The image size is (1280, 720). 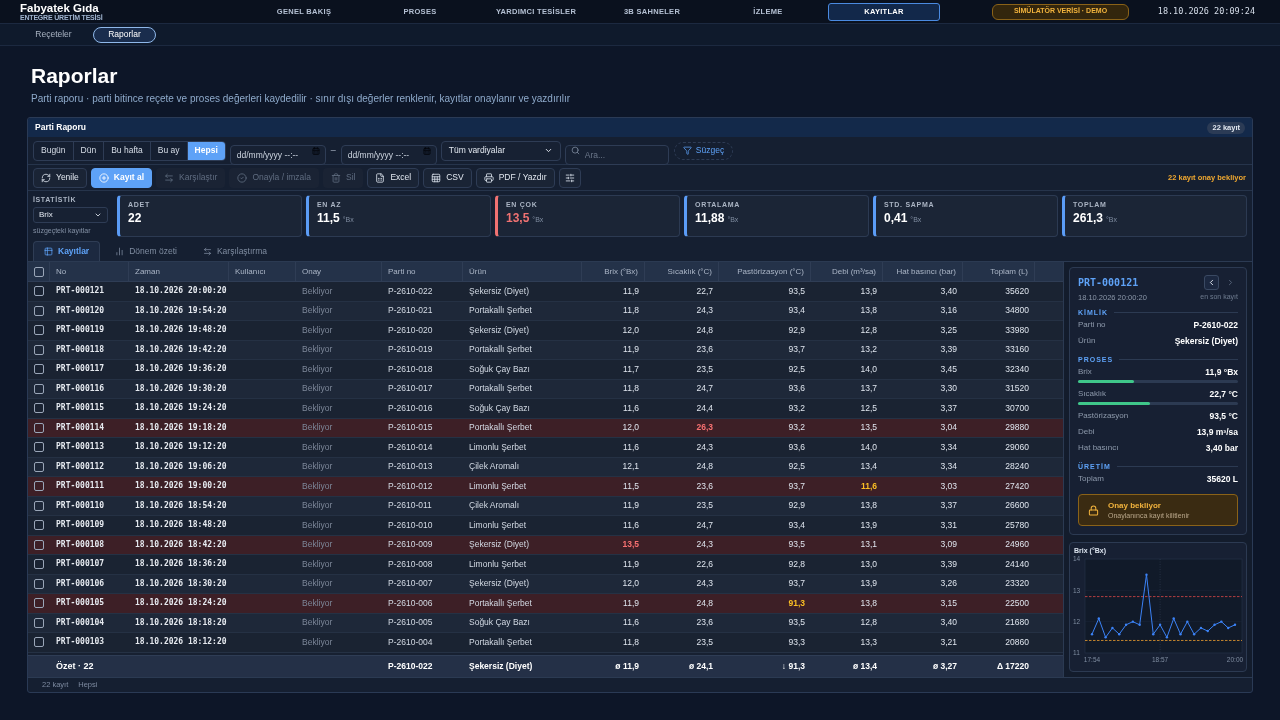 What do you see at coordinates (948, 369) in the screenshot?
I see `value-cell-text: 3,45` at bounding box center [948, 369].